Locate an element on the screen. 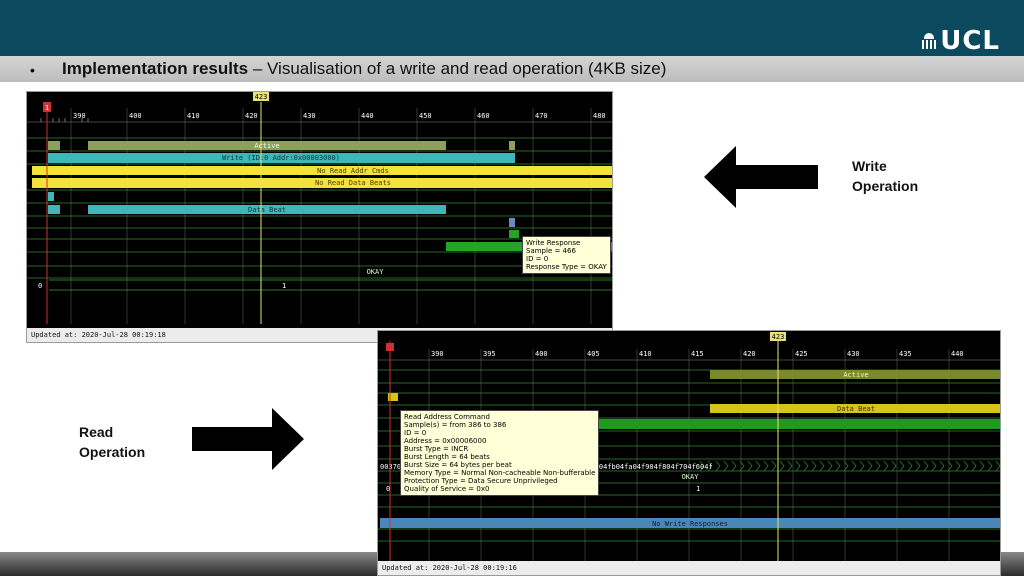  read-cursor-label: 423 is located at coordinates (778, 337).